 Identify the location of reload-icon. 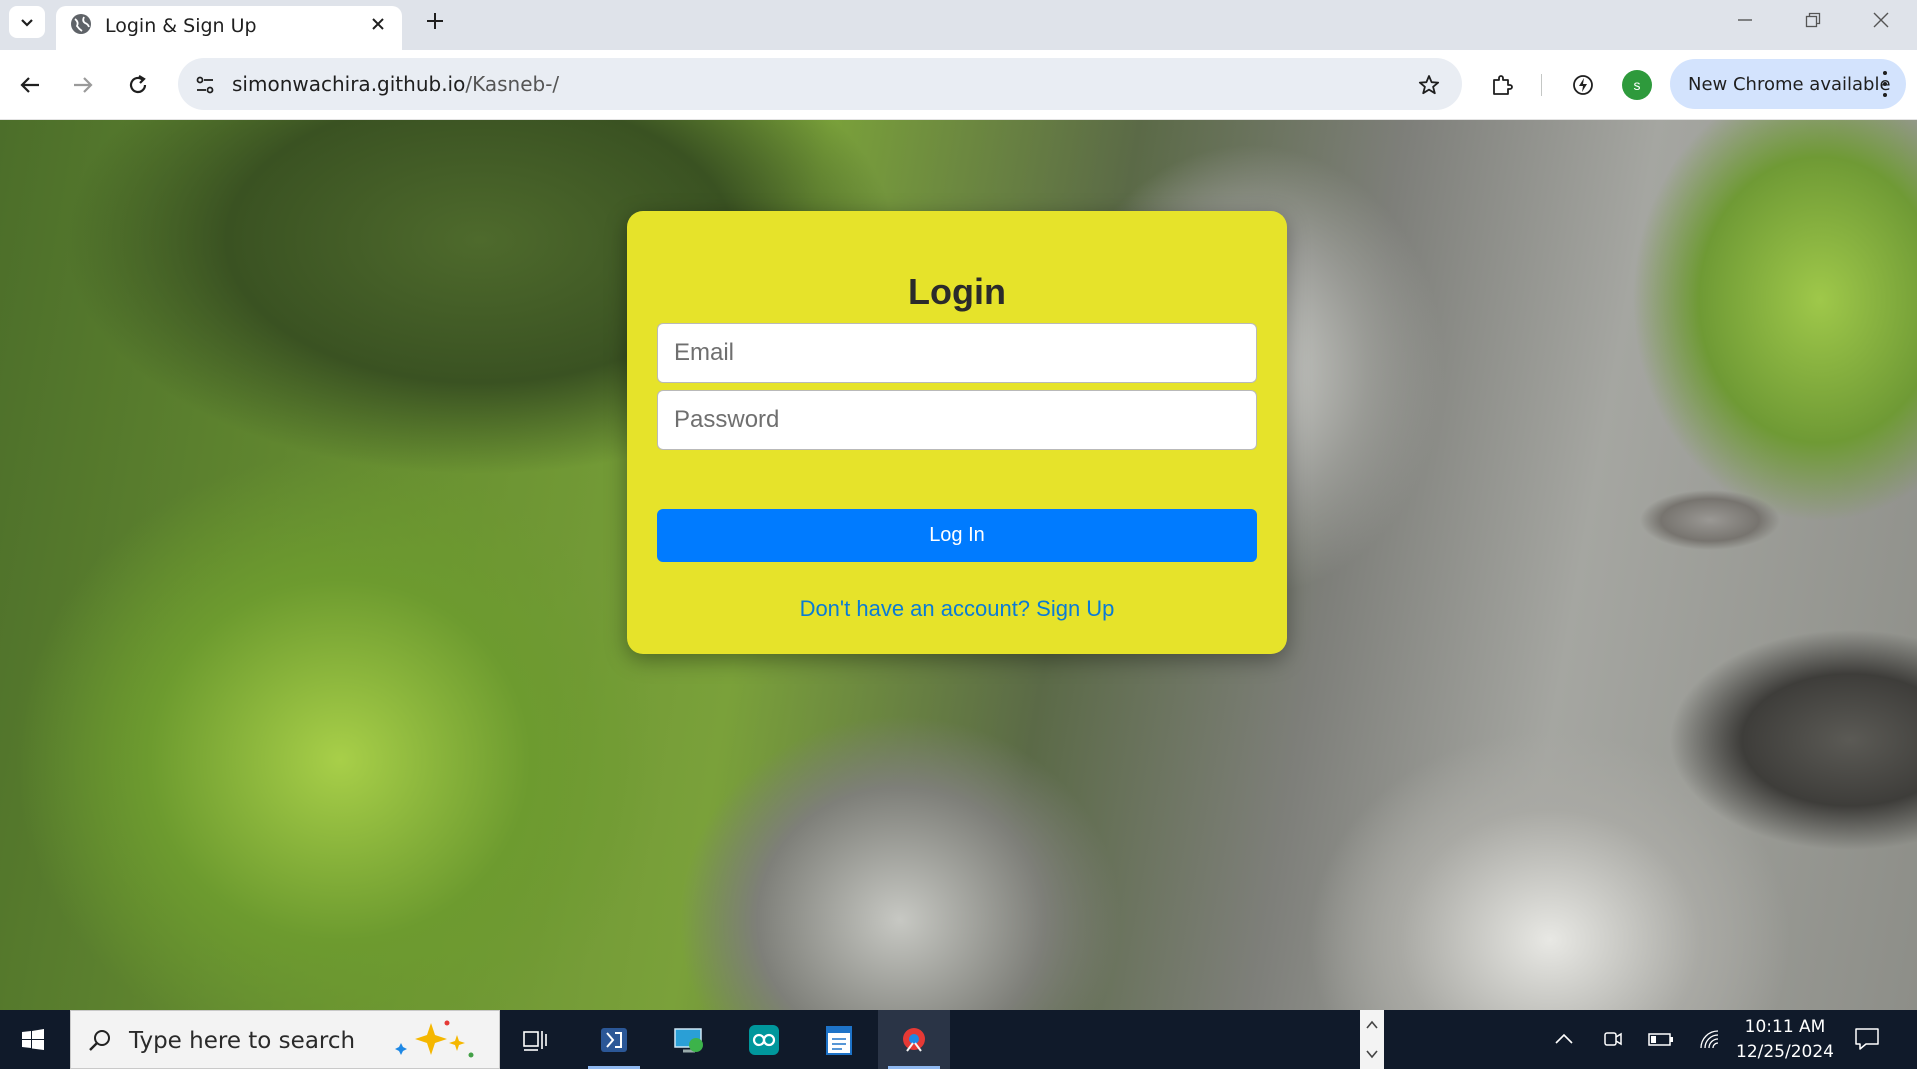
(138, 84).